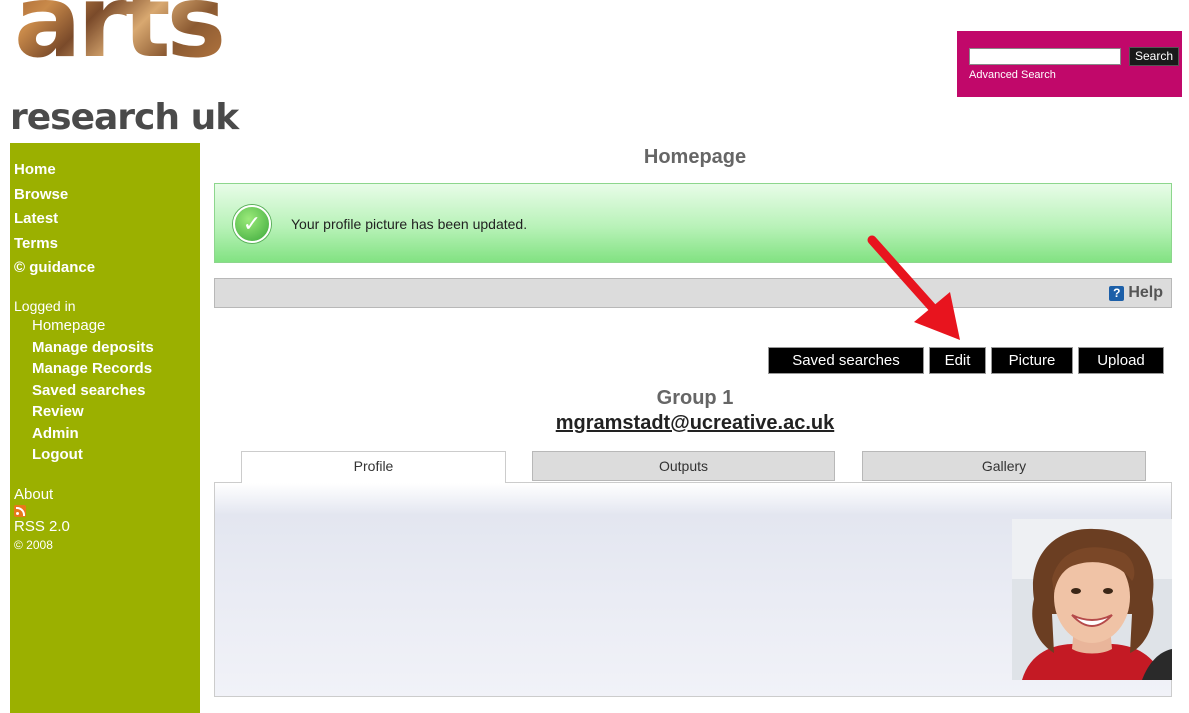  What do you see at coordinates (54, 170) in the screenshot?
I see `nav-home: Home` at bounding box center [54, 170].